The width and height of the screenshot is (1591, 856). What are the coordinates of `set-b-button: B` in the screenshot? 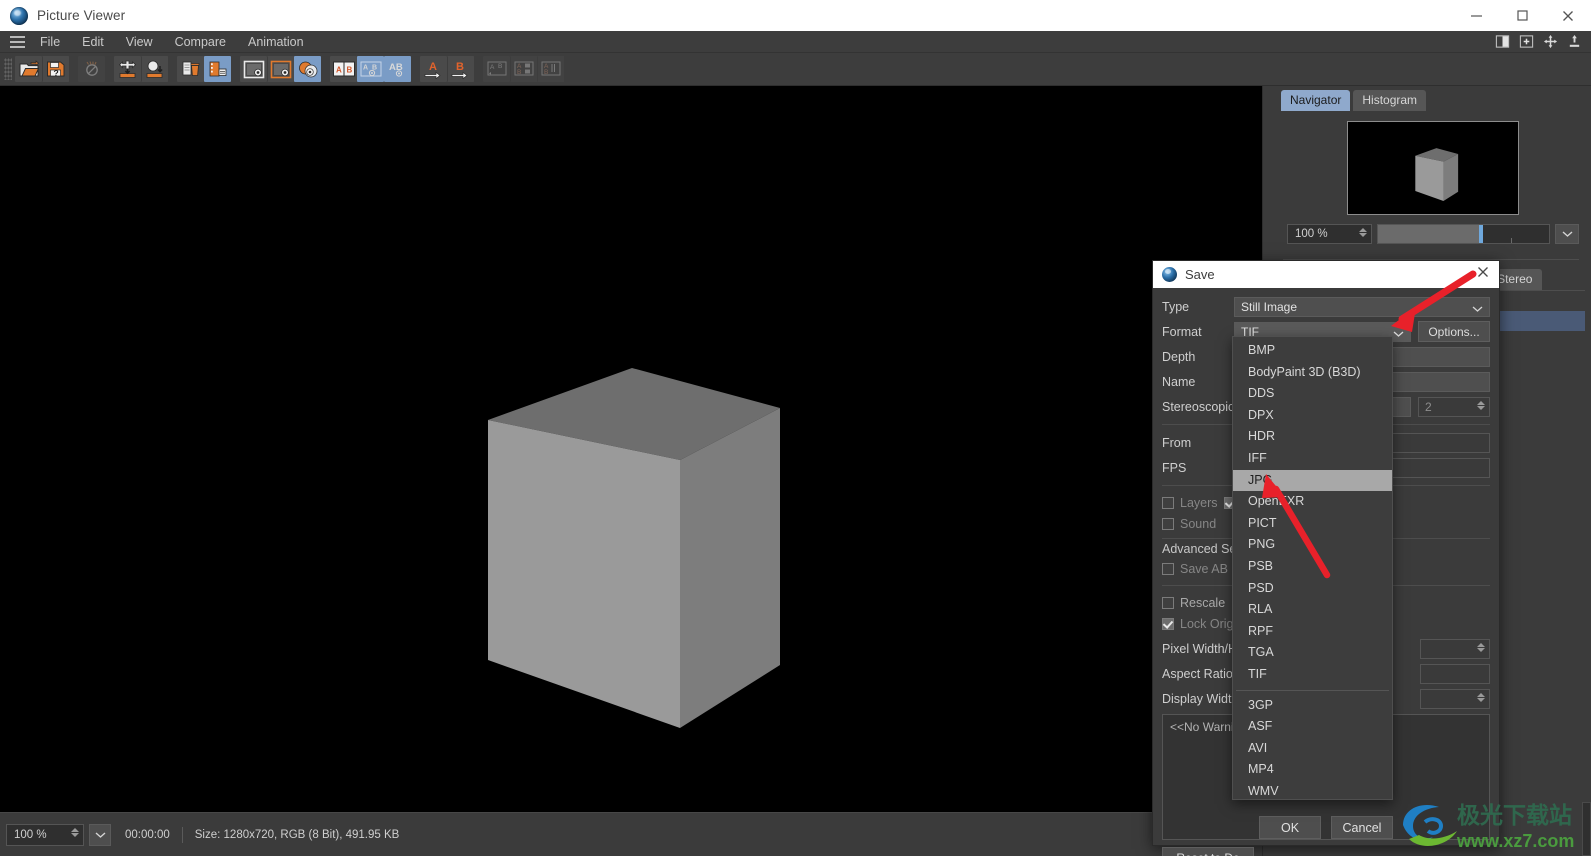 It's located at (460, 69).